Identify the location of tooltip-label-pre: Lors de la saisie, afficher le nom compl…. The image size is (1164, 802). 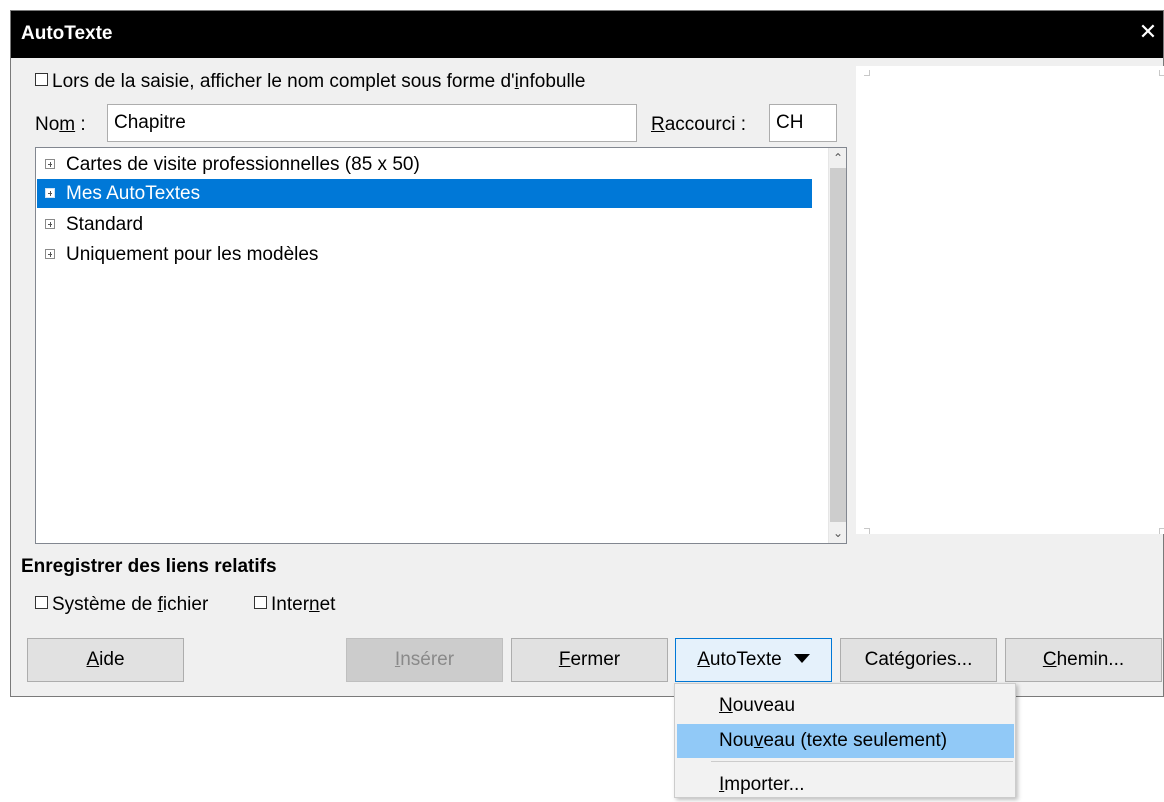
(283, 81).